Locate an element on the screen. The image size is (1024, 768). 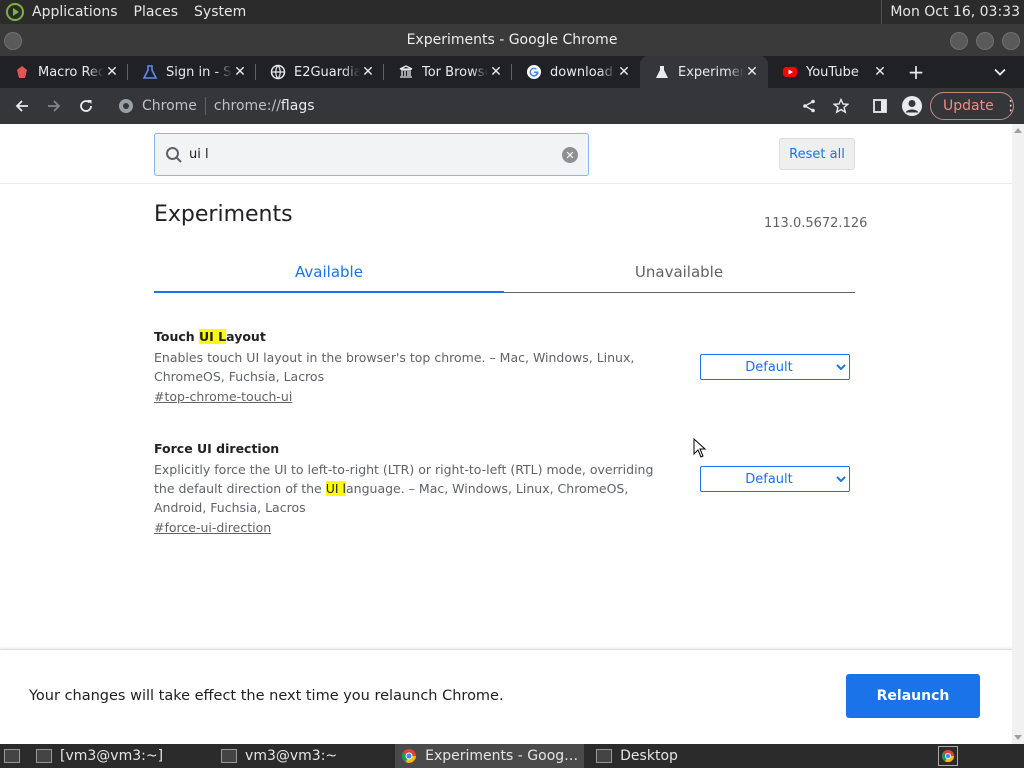
scroll-up-arrow-icon is located at coordinates (1018, 130).